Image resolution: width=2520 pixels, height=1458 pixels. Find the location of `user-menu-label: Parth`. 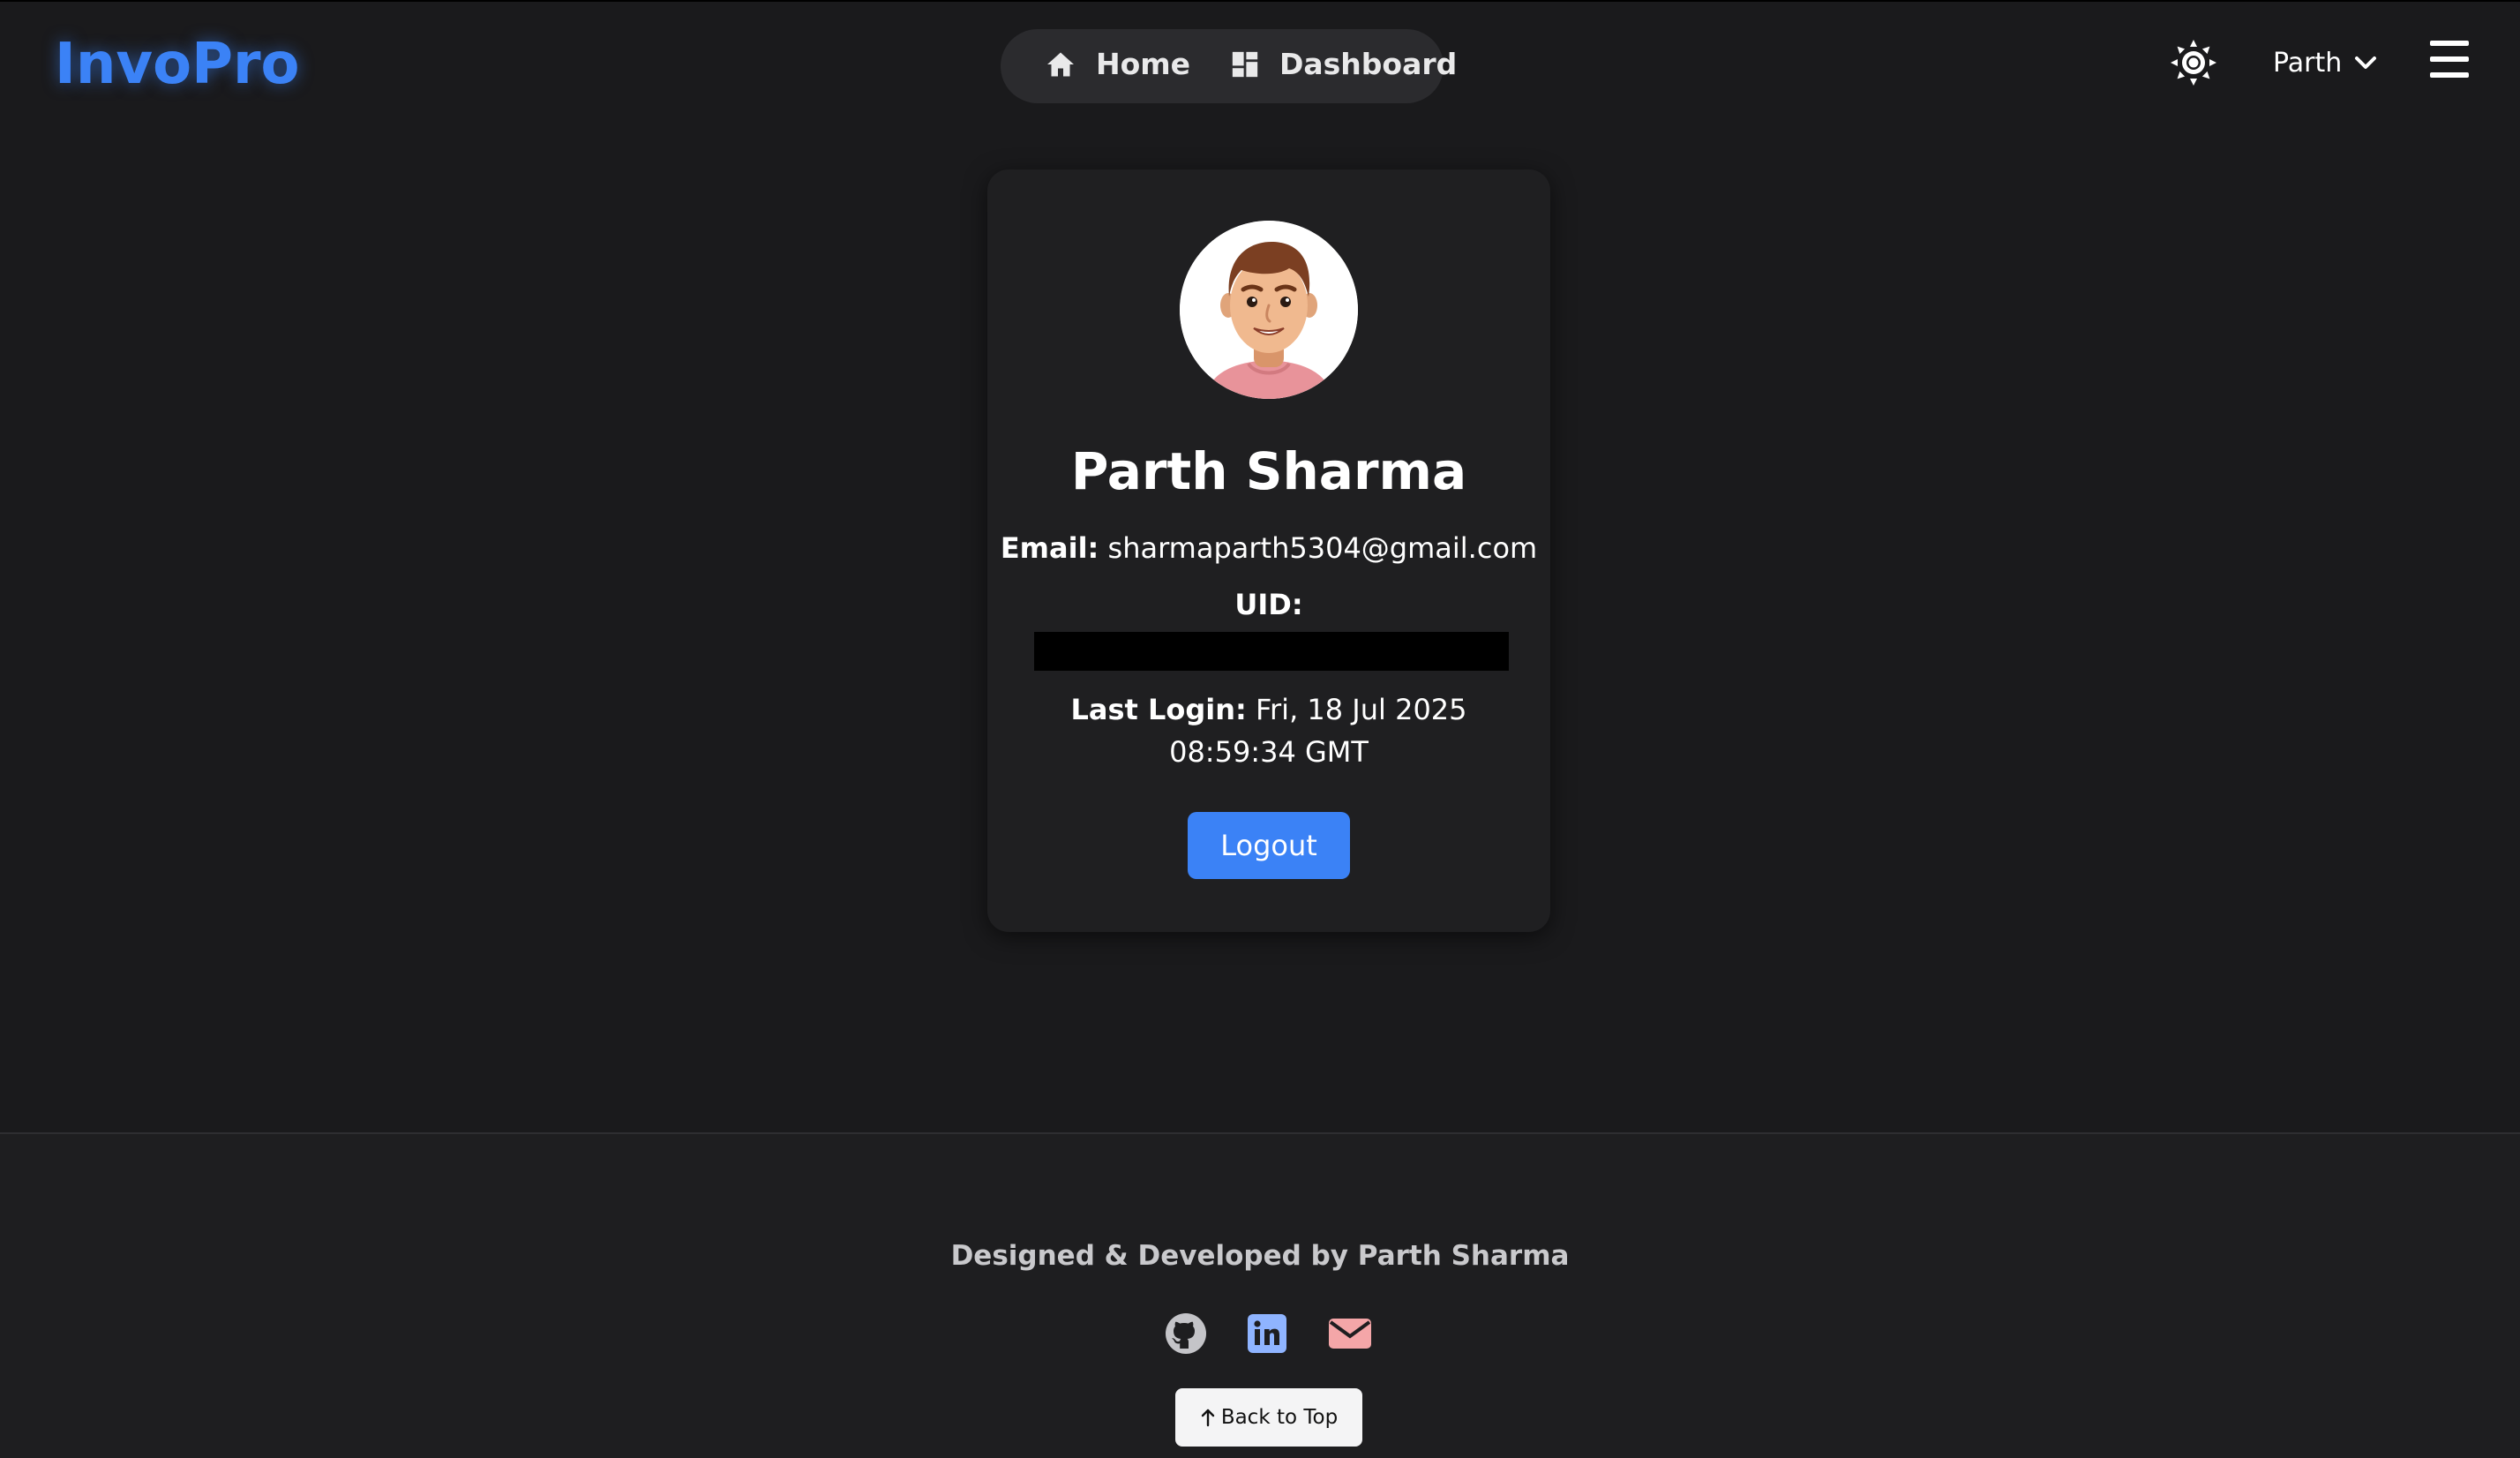

user-menu-label: Parth is located at coordinates (2308, 63).